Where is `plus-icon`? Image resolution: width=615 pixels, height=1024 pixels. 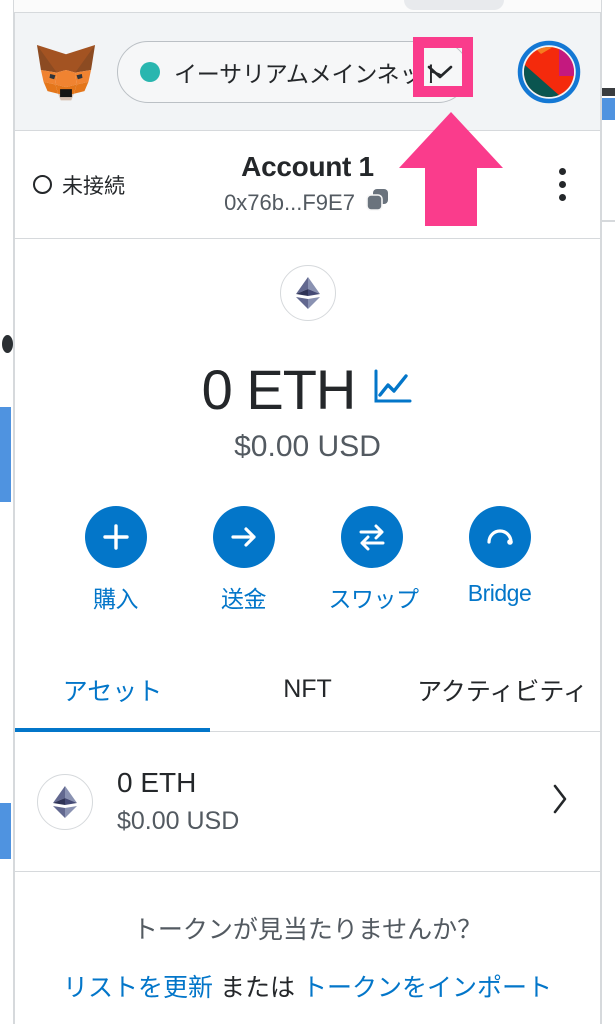
plus-icon is located at coordinates (115, 537).